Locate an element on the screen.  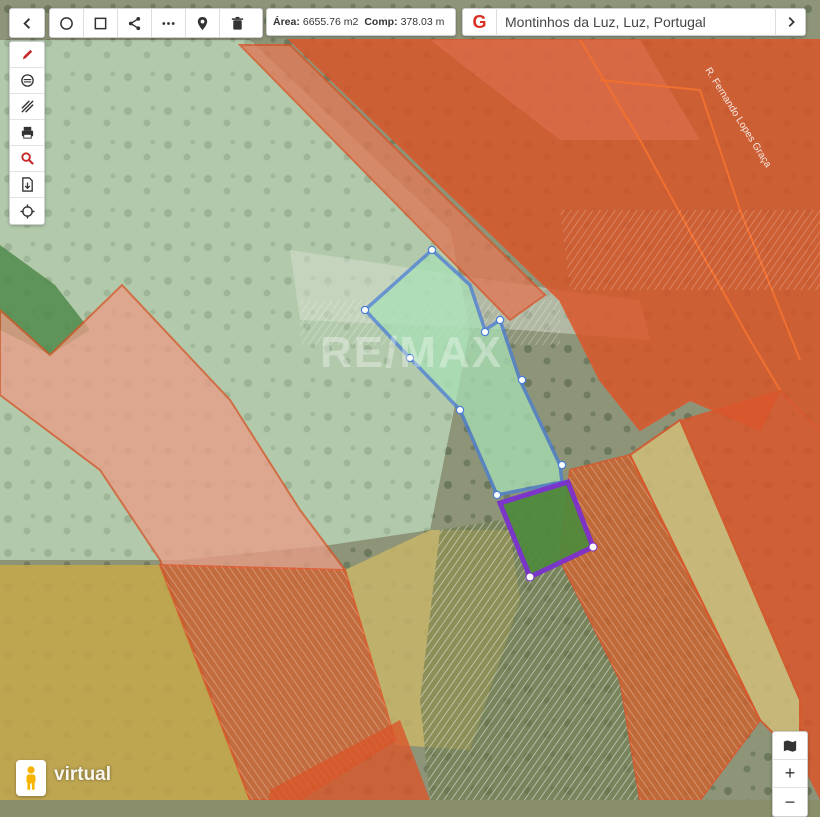
export-tool is located at coordinates (27, 185).